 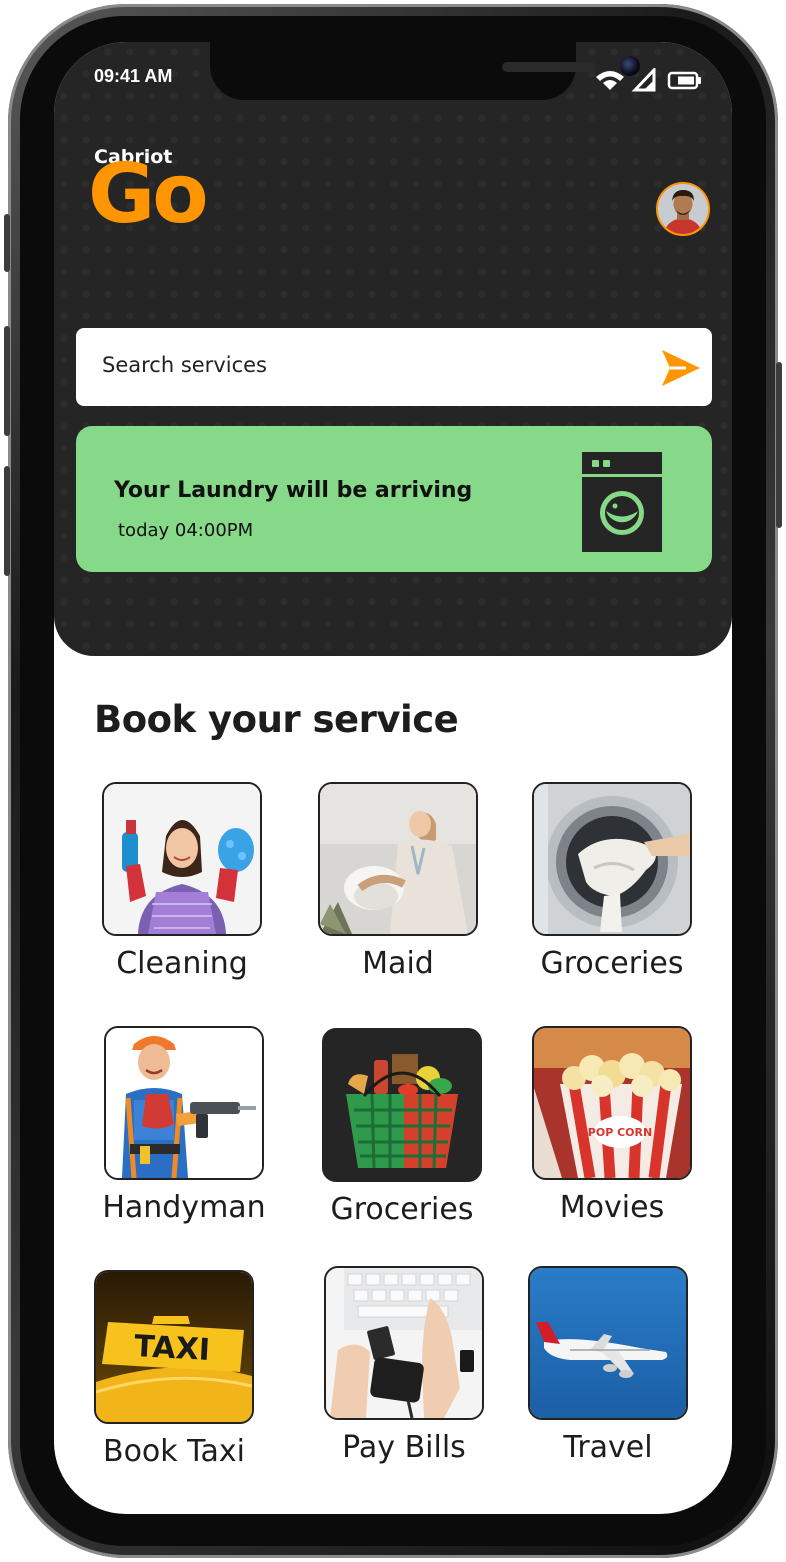 I want to click on search-bar, so click(x=394, y=367).